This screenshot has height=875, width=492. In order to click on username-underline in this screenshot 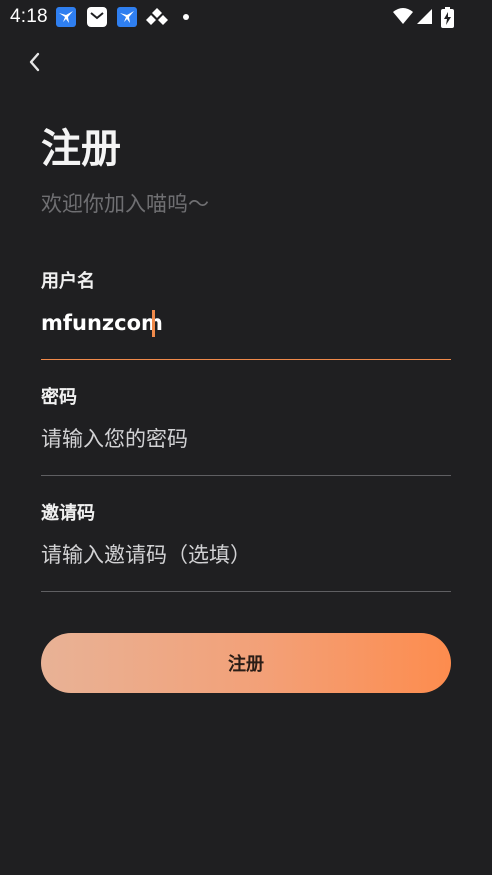, I will do `click(246, 359)`.